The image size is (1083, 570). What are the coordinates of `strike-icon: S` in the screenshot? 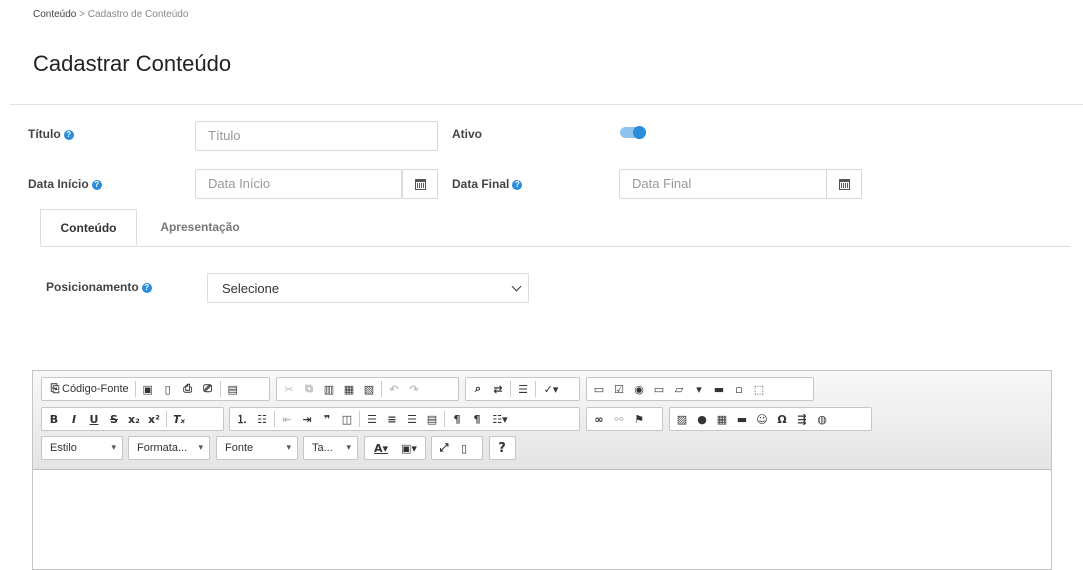 It's located at (114, 419).